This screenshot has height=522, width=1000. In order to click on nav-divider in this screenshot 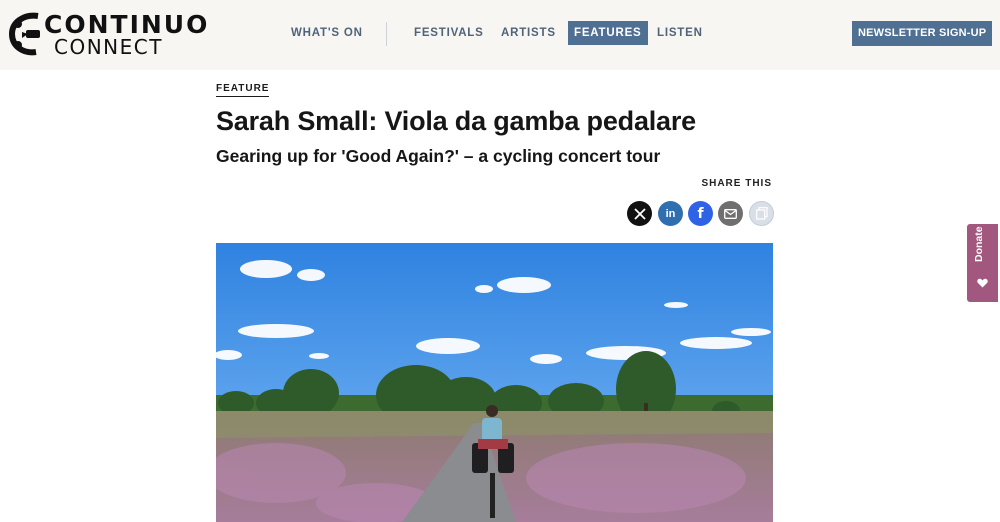, I will do `click(386, 34)`.